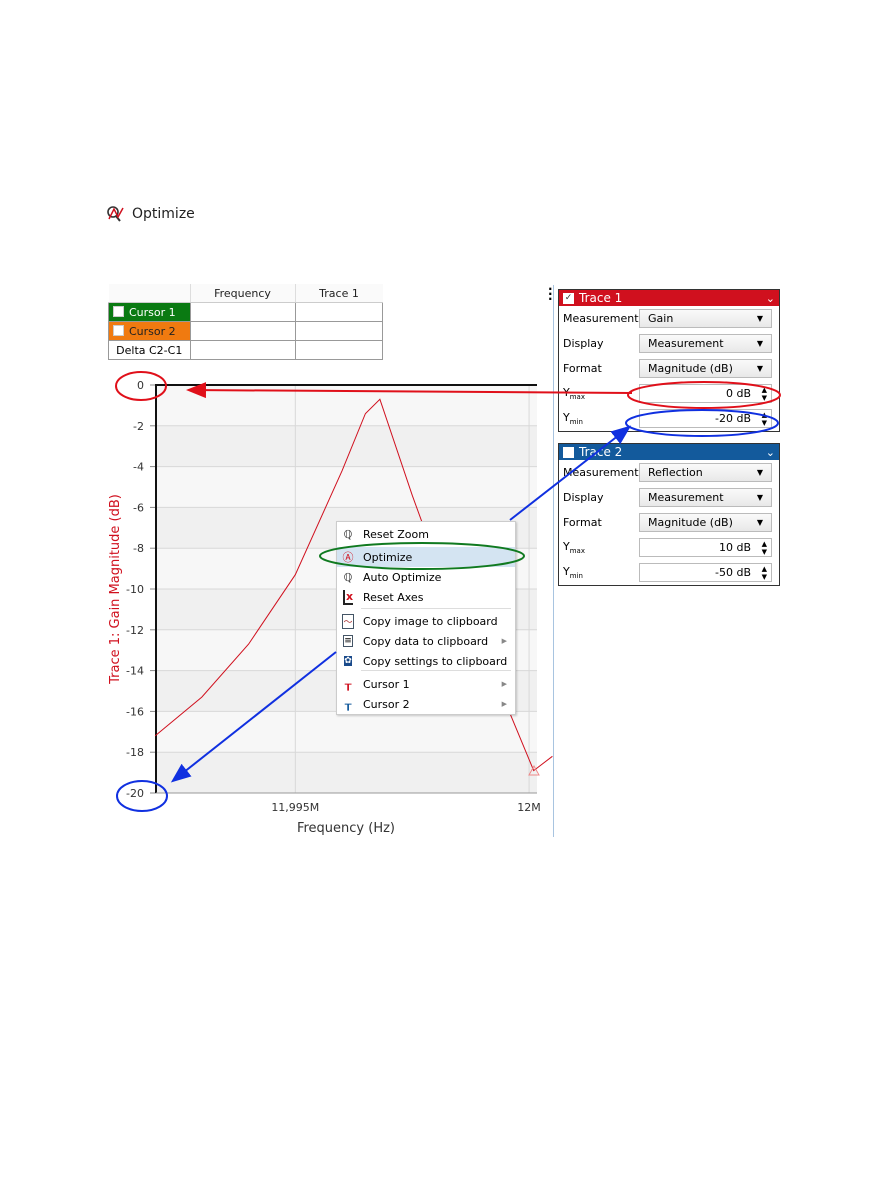 The height and width of the screenshot is (1188, 893). I want to click on x-tick-label: 11,995M, so click(295, 807).